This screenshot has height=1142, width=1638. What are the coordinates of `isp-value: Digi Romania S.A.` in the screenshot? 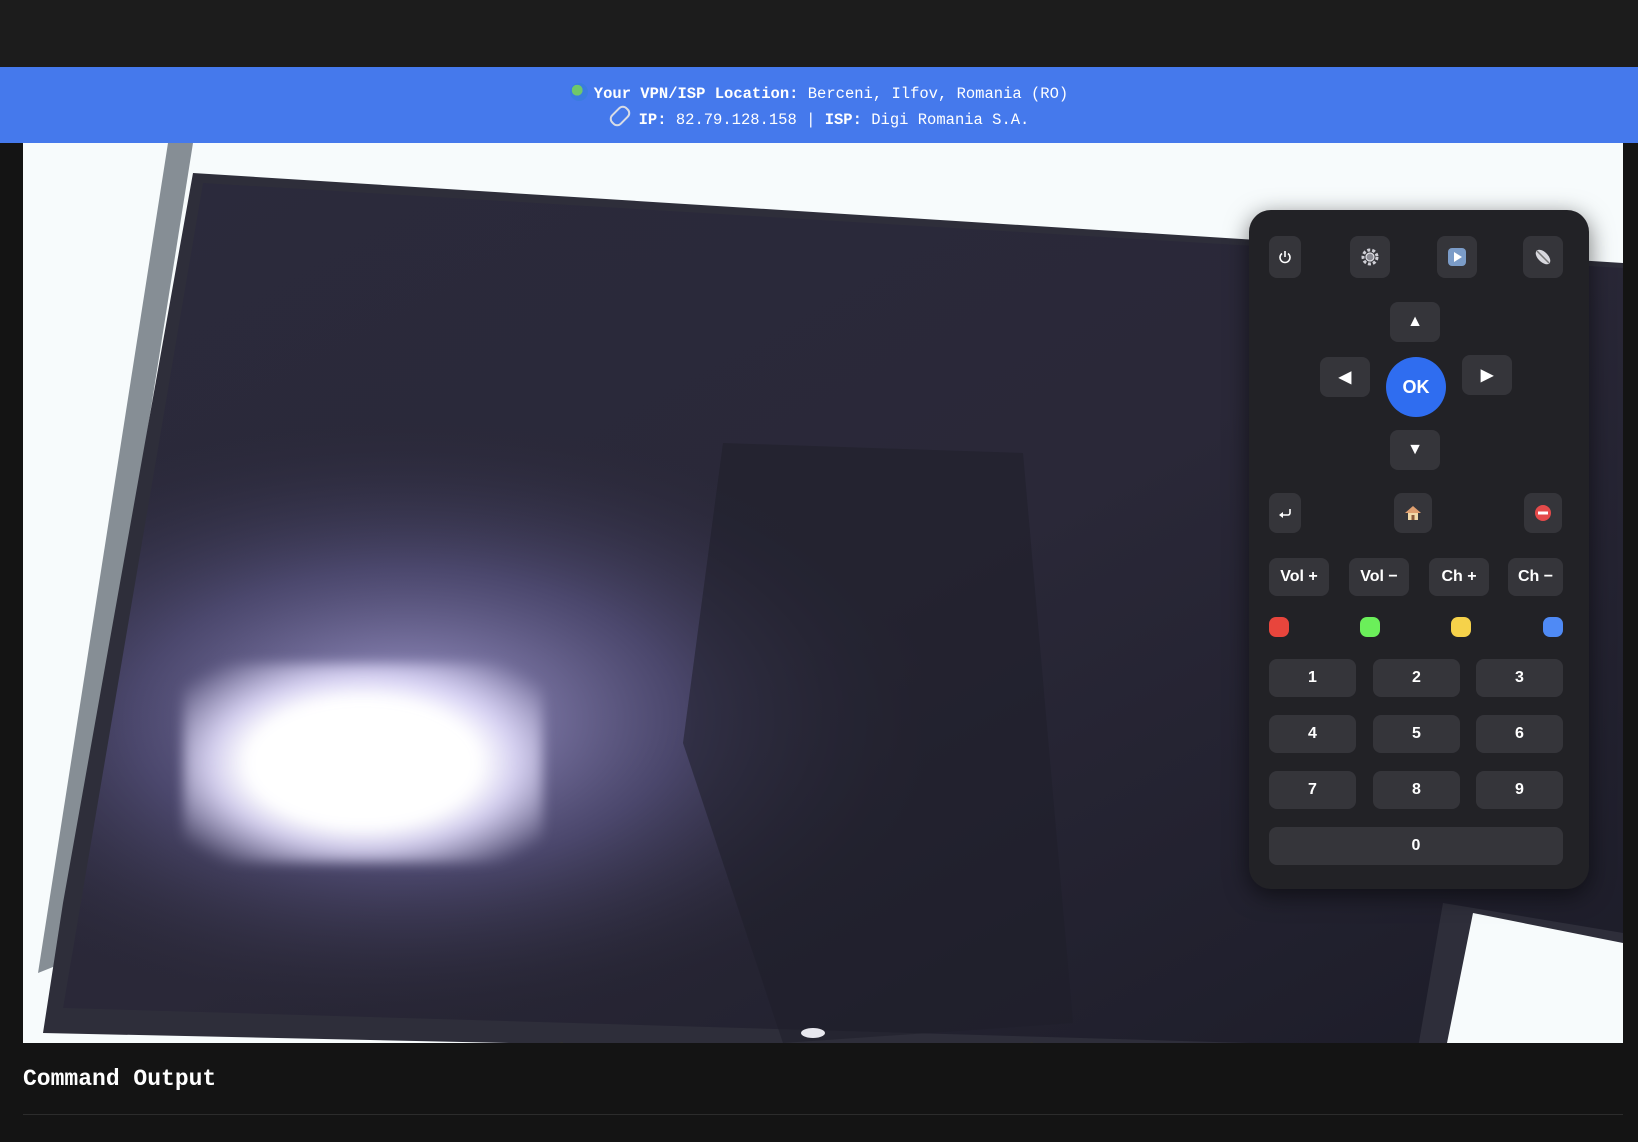 It's located at (950, 120).